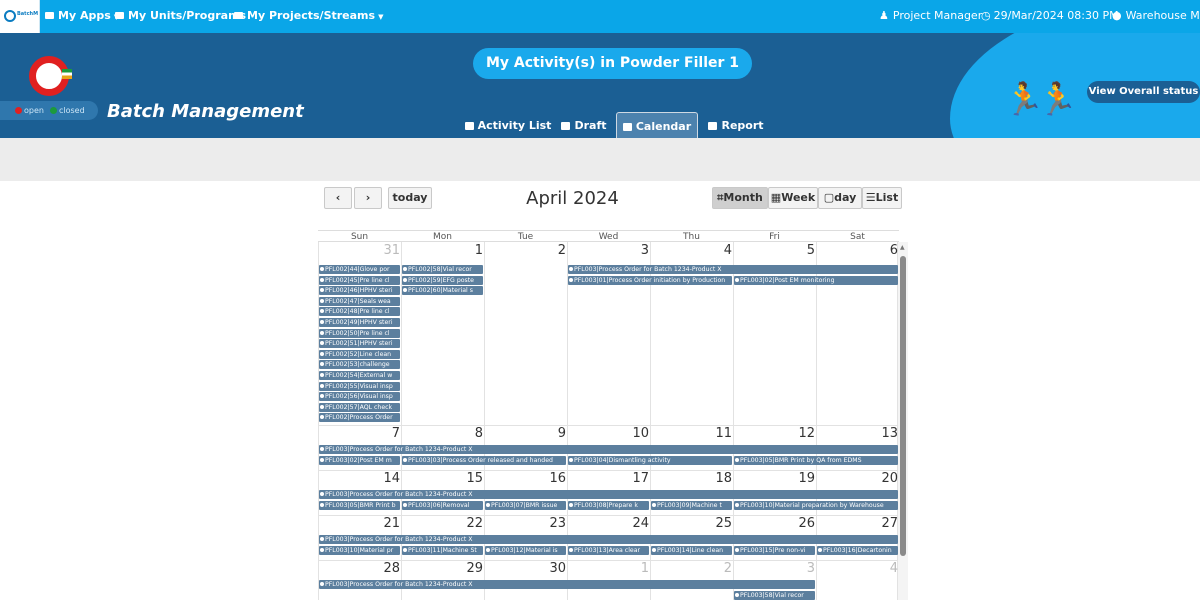 Image resolution: width=1200 pixels, height=600 pixels. What do you see at coordinates (359, 397) in the screenshot?
I see `calendar-event: PFL002|56|Visual insp` at bounding box center [359, 397].